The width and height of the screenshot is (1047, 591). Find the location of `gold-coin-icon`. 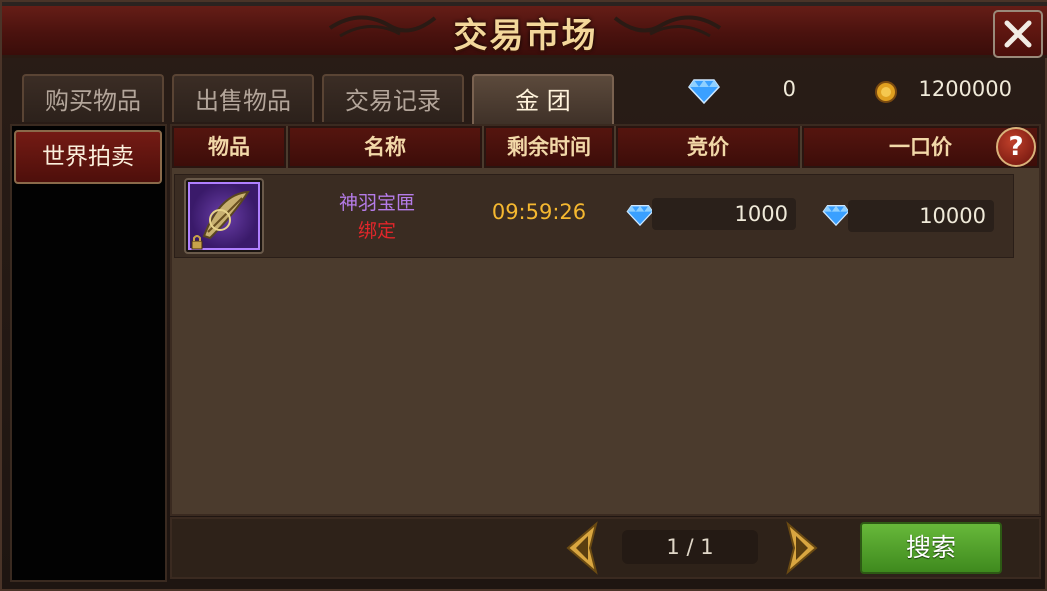

gold-coin-icon is located at coordinates (886, 92).